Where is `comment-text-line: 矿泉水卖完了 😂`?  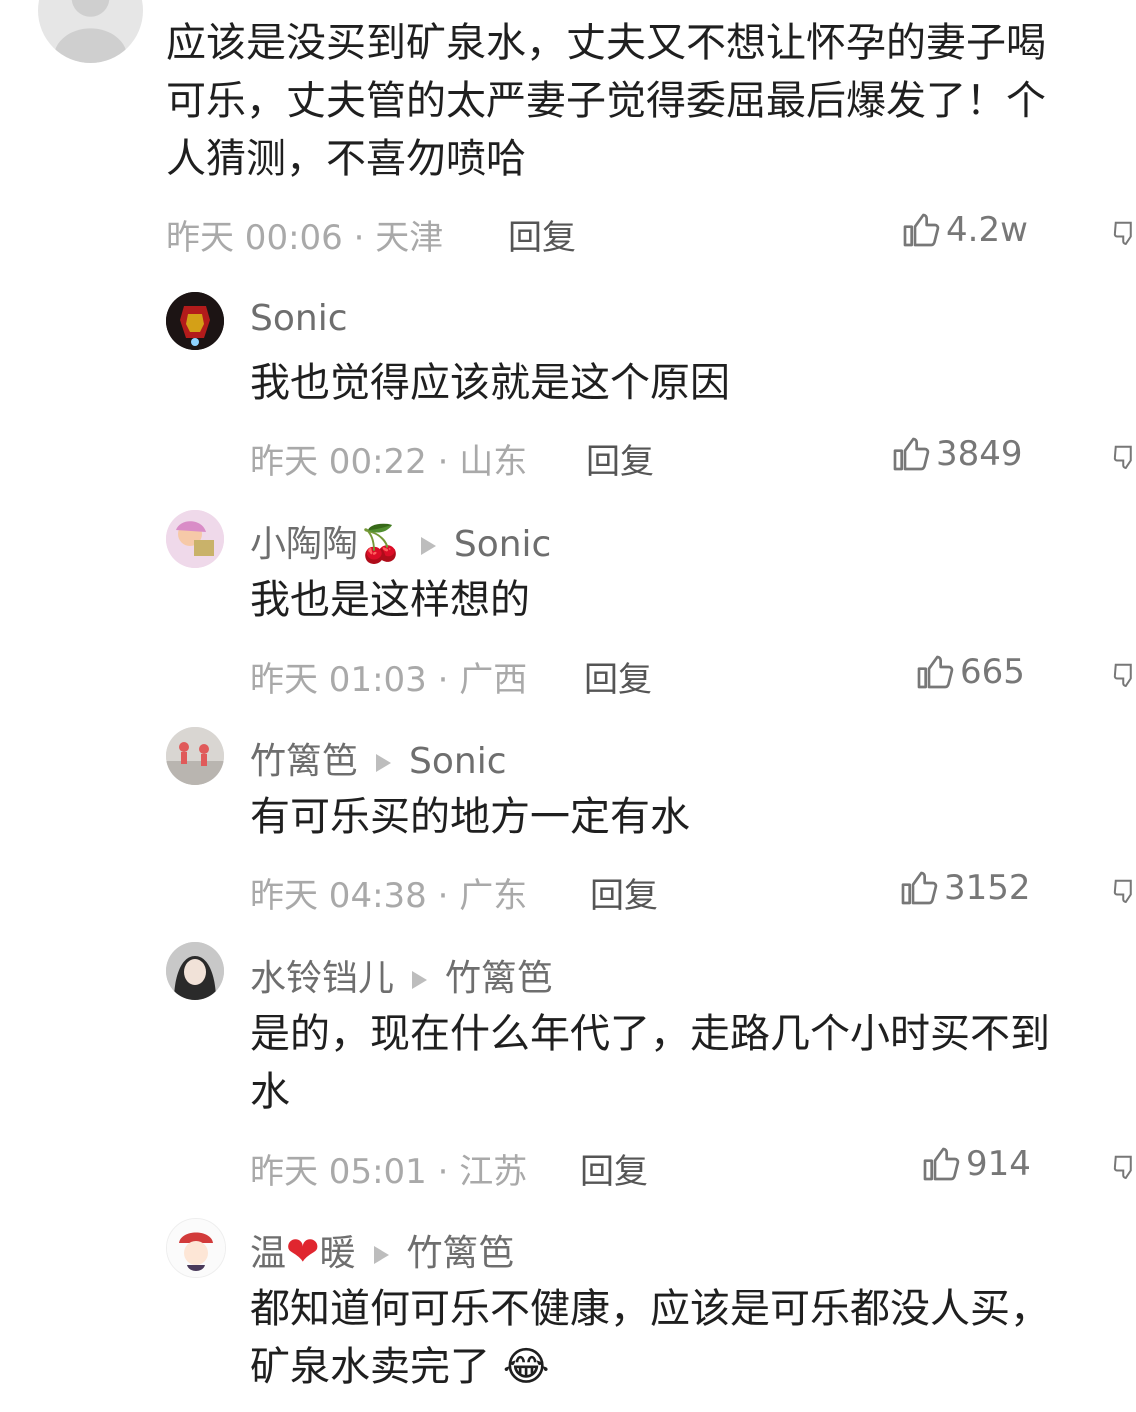 comment-text-line: 矿泉水卖完了 😂 is located at coordinates (399, 1367).